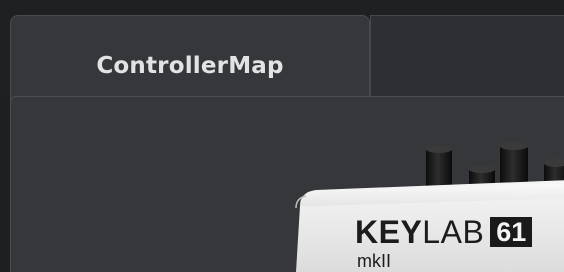  I want to click on brand-bold-text: KEY, so click(389, 232).